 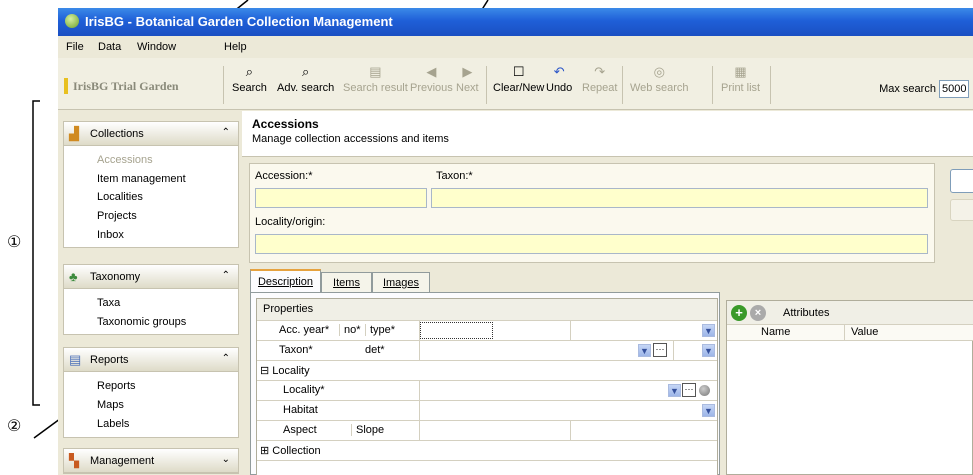 I want to click on printer-icon: ▦, so click(x=740, y=71).